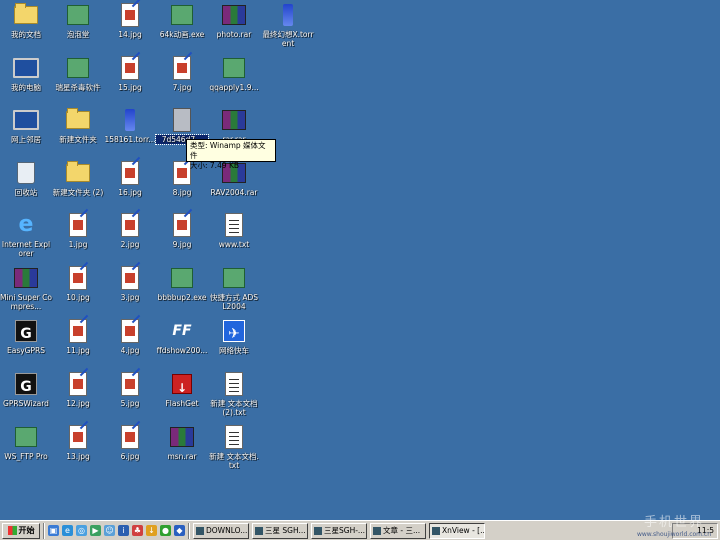 Image resolution: width=720 pixels, height=540 pixels. What do you see at coordinates (78, 230) in the screenshot?
I see `desktop-icon: 1.jpg` at bounding box center [78, 230].